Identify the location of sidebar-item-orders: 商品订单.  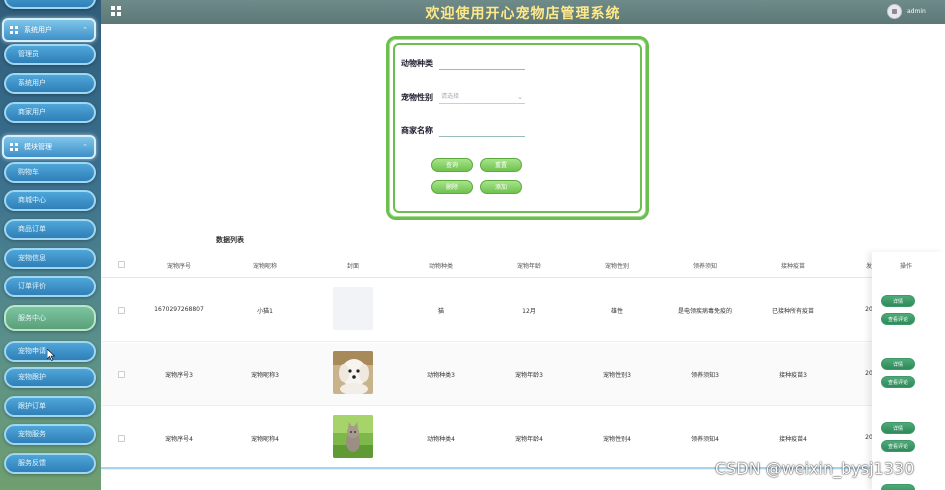
(50, 229).